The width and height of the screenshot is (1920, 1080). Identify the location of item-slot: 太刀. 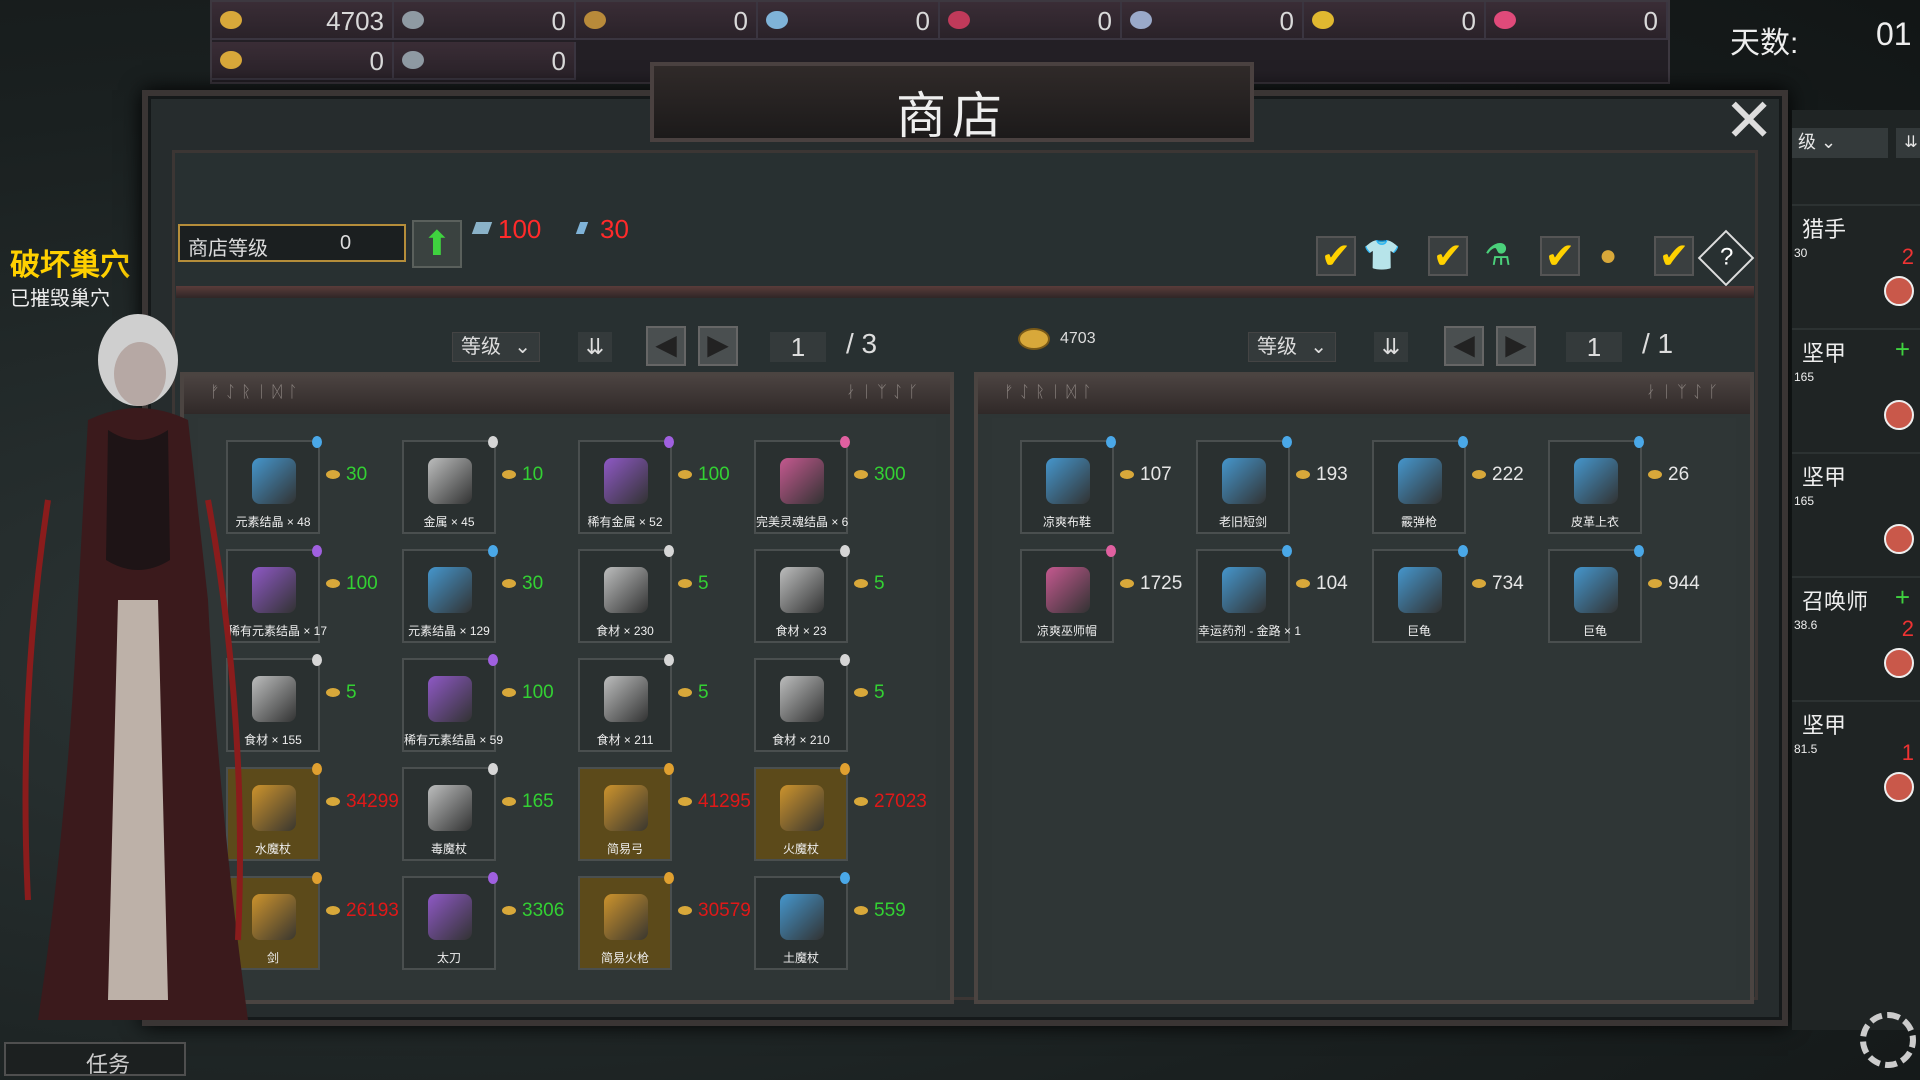
(450, 921).